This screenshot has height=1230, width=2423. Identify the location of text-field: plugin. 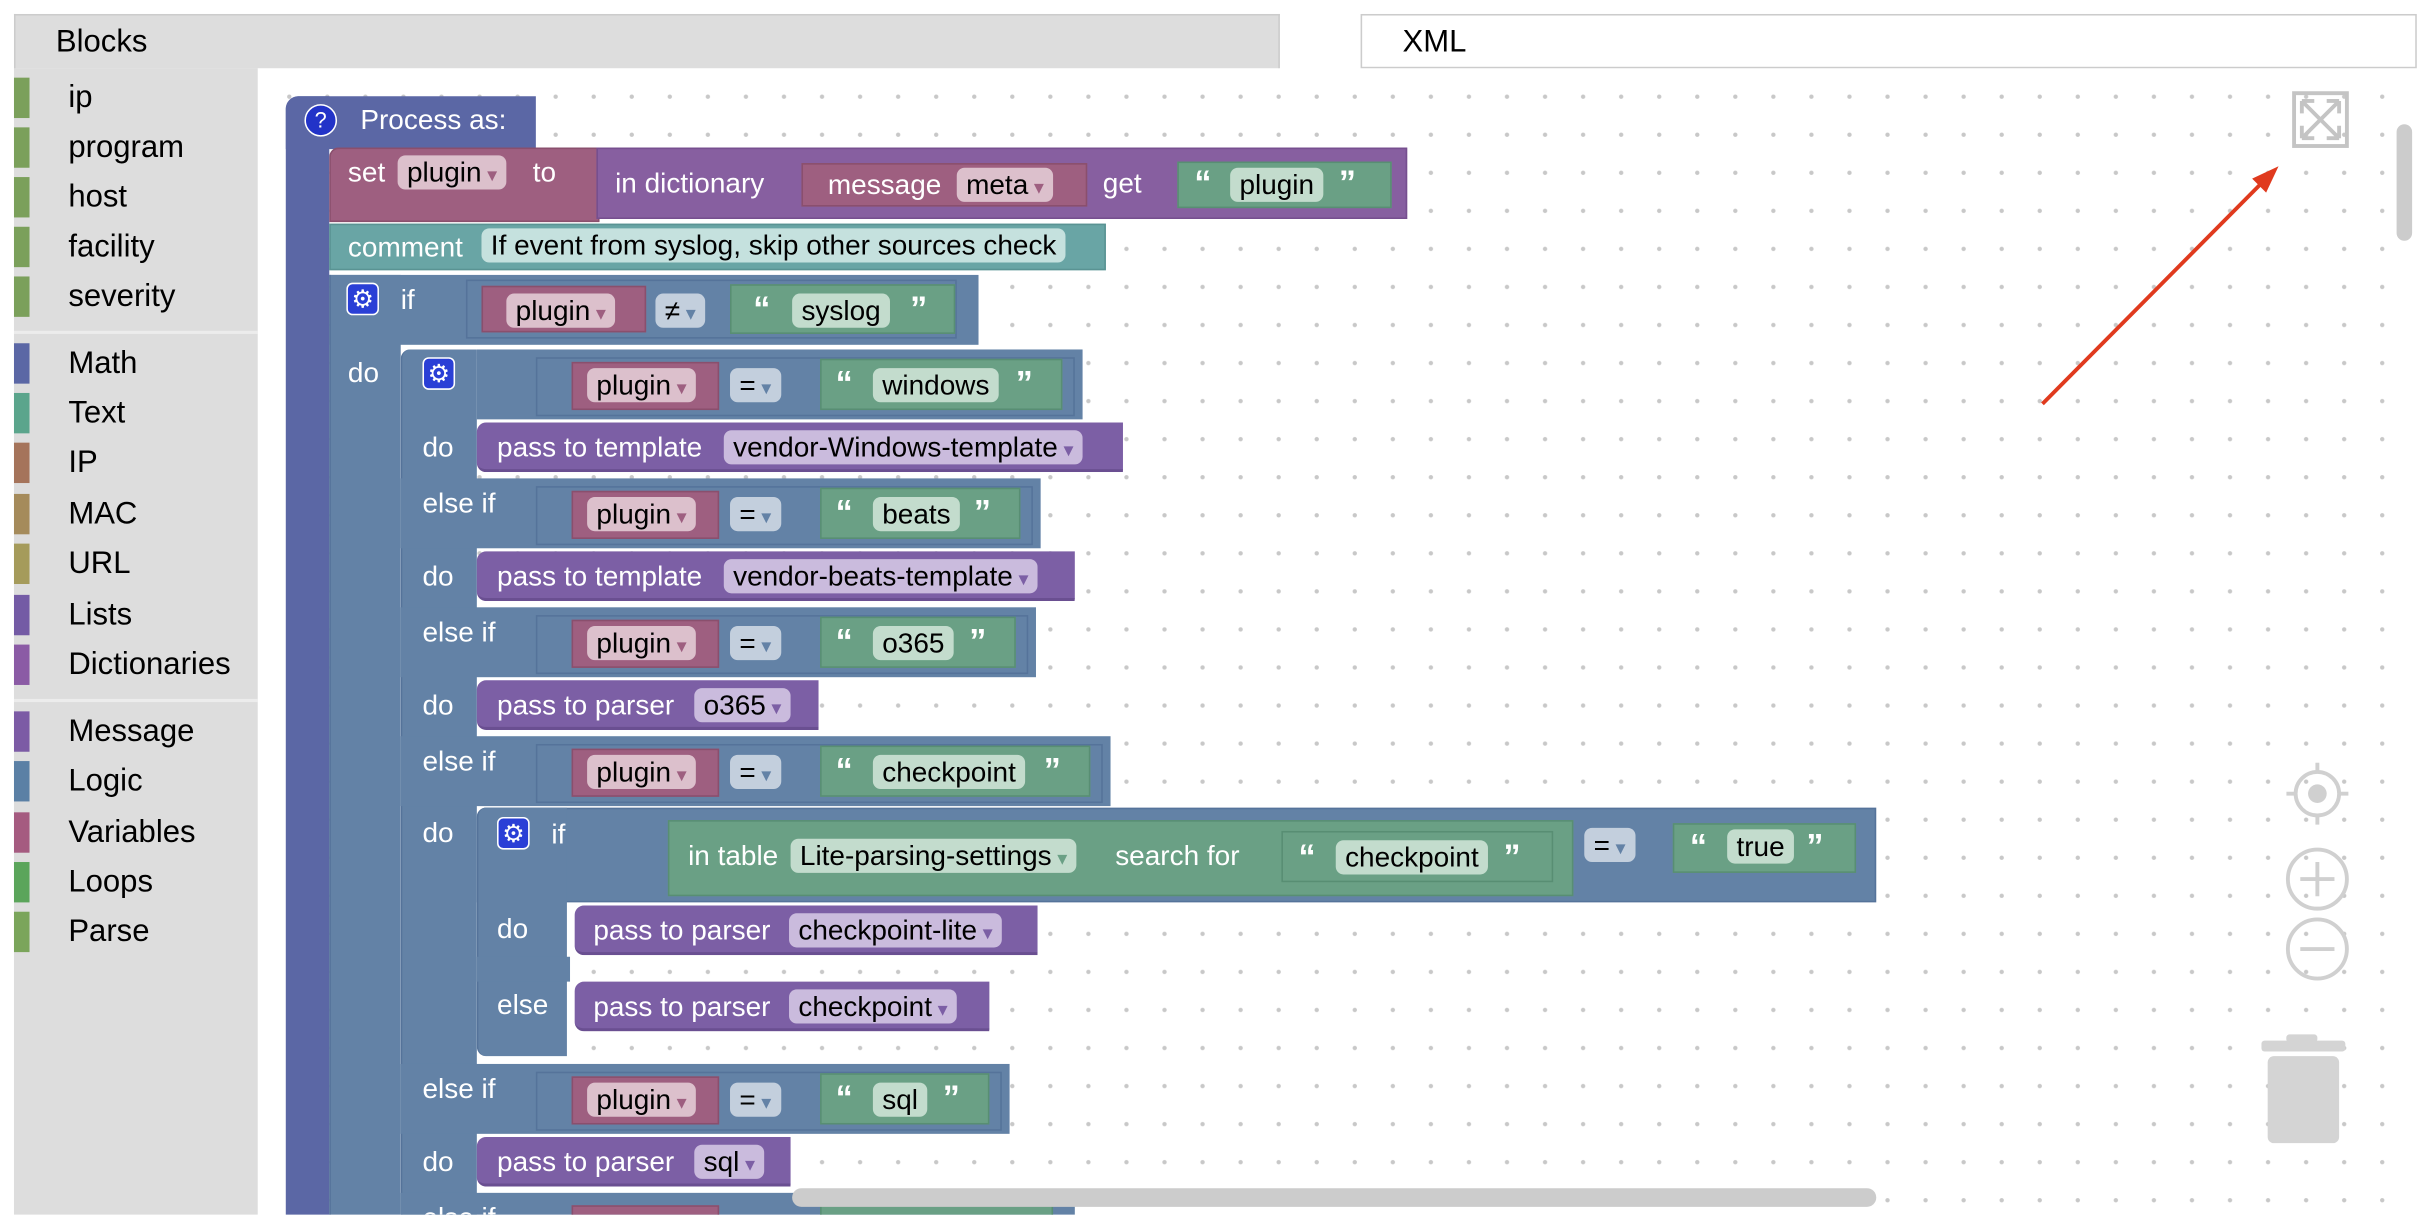
(1277, 184).